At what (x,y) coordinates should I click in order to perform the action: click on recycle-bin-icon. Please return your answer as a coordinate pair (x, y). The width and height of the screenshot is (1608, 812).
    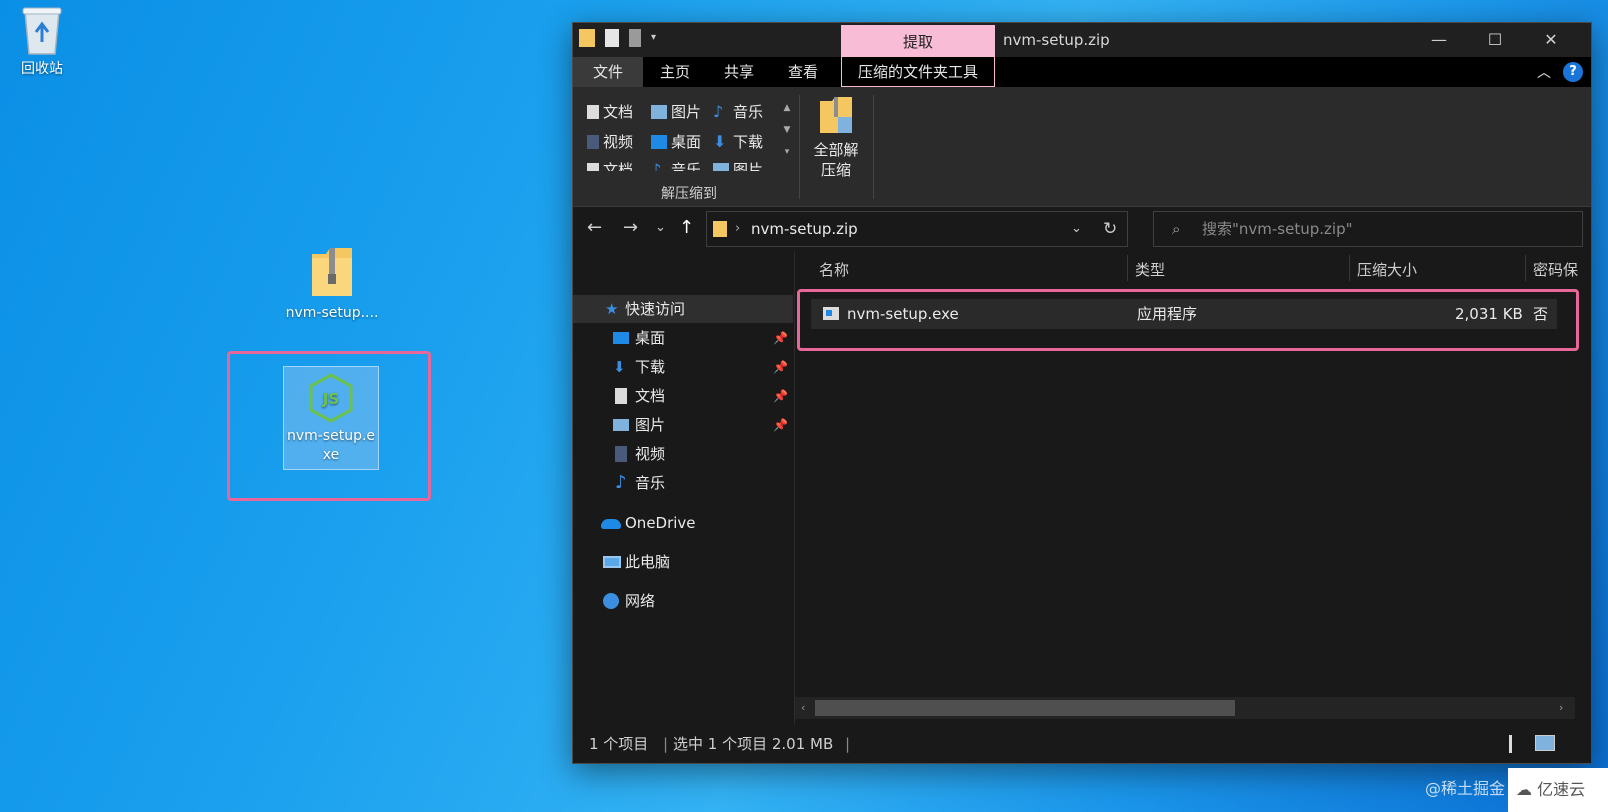
    Looking at the image, I should click on (42, 31).